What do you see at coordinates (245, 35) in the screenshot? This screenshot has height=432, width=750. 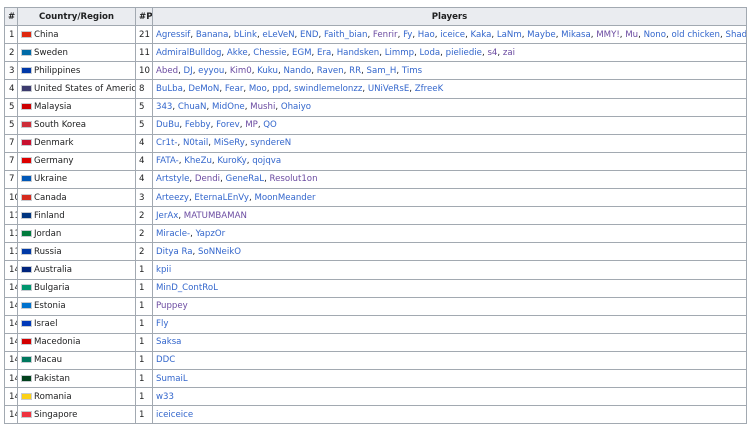 I see `player-link: bLink` at bounding box center [245, 35].